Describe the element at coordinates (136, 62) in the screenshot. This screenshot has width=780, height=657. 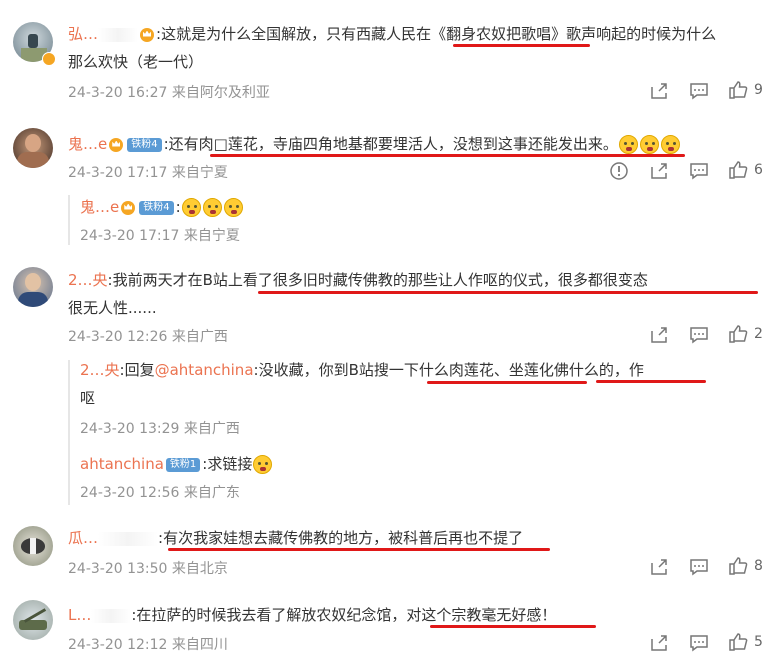
I see `comment-text-cont: 那么欢快（老一代）` at that location.